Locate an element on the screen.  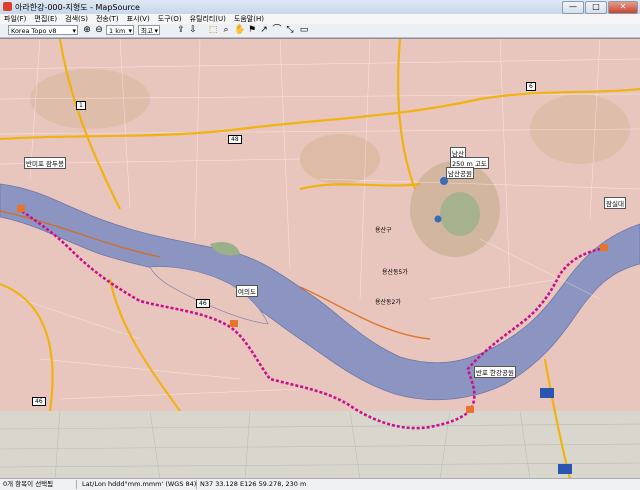
cursor-position: N37 33.128 E126 59.278, 230 m is located at coordinates (253, 484).